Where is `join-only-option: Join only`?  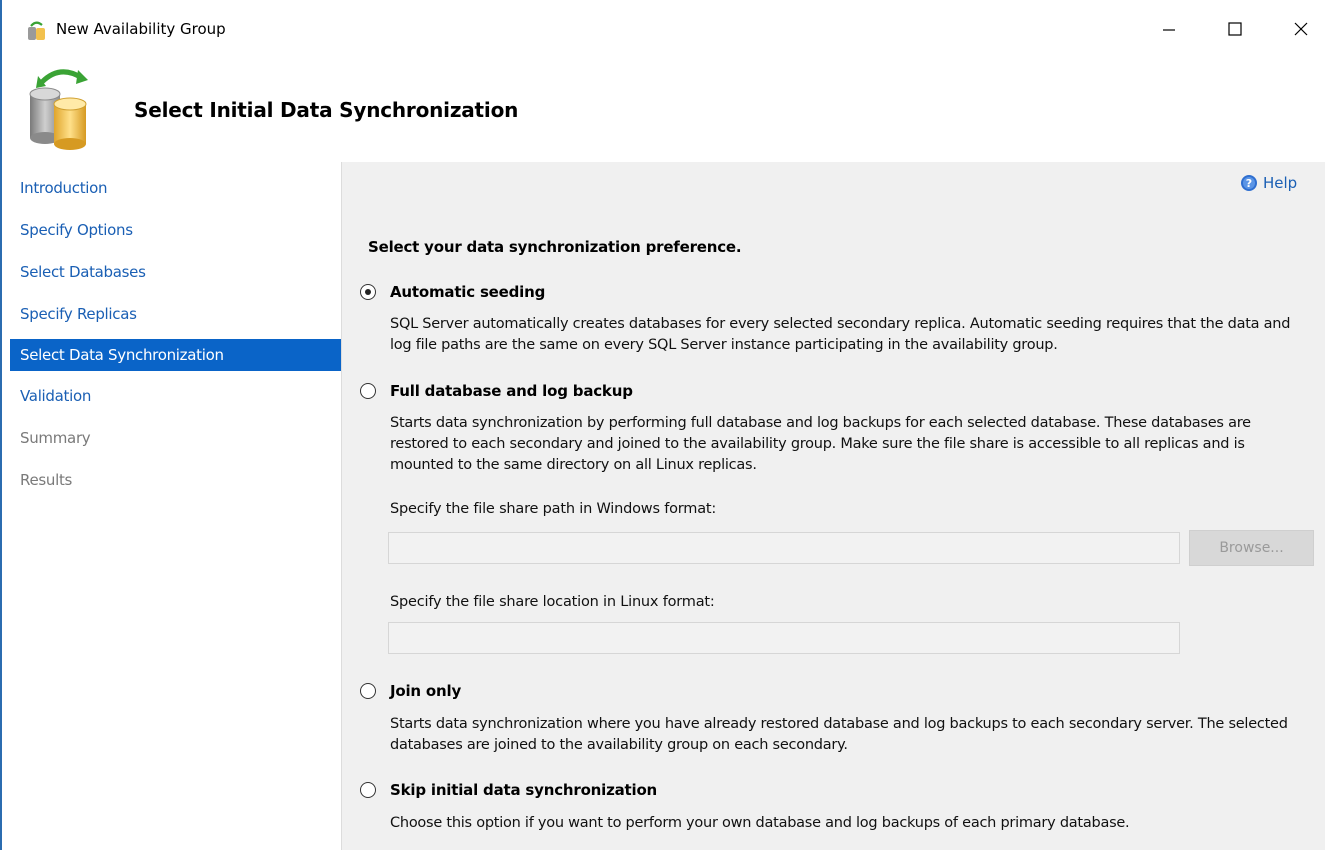 join-only-option: Join only is located at coordinates (410, 691).